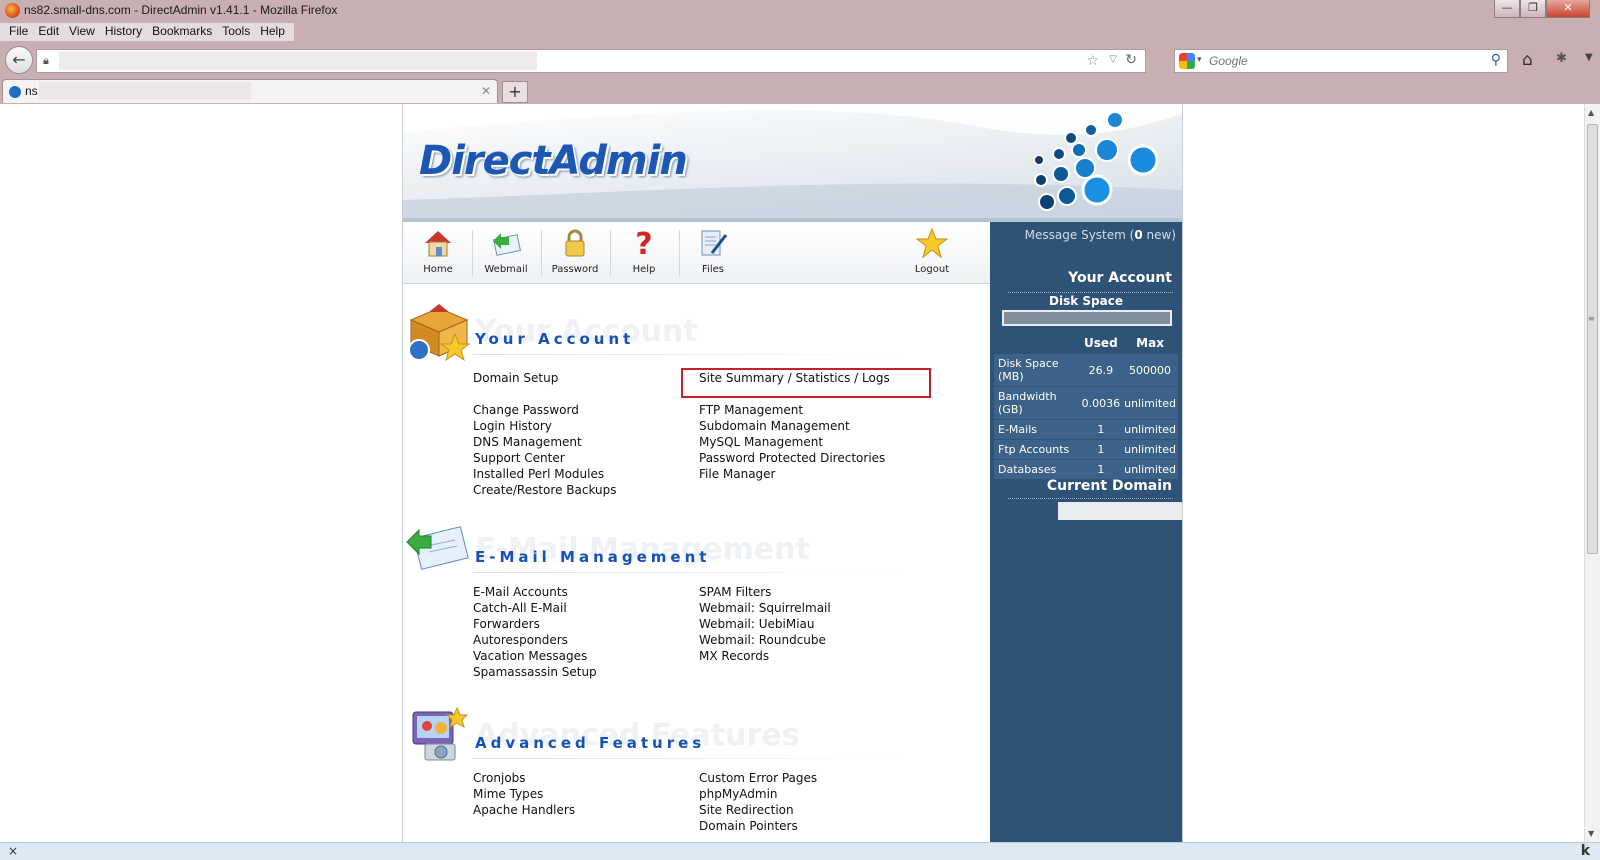 Image resolution: width=1600 pixels, height=860 pixels. What do you see at coordinates (932, 269) in the screenshot?
I see `toolbar-logout-label: Logout` at bounding box center [932, 269].